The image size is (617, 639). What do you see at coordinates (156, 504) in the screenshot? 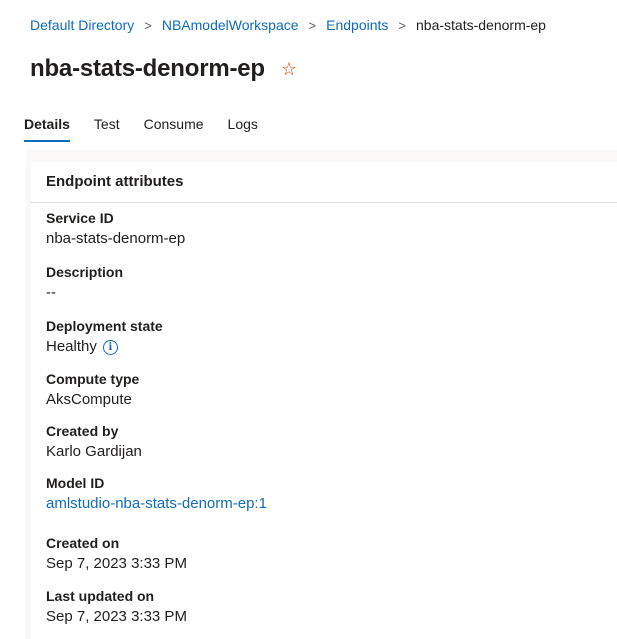
I see `model-id-link: amlstudio-nba-stats-denorm-ep:1` at bounding box center [156, 504].